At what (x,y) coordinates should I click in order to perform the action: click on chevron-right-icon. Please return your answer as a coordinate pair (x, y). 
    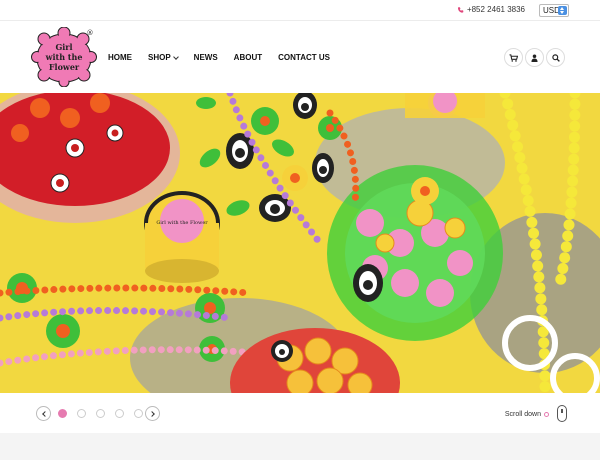
    Looking at the image, I should click on (151, 413).